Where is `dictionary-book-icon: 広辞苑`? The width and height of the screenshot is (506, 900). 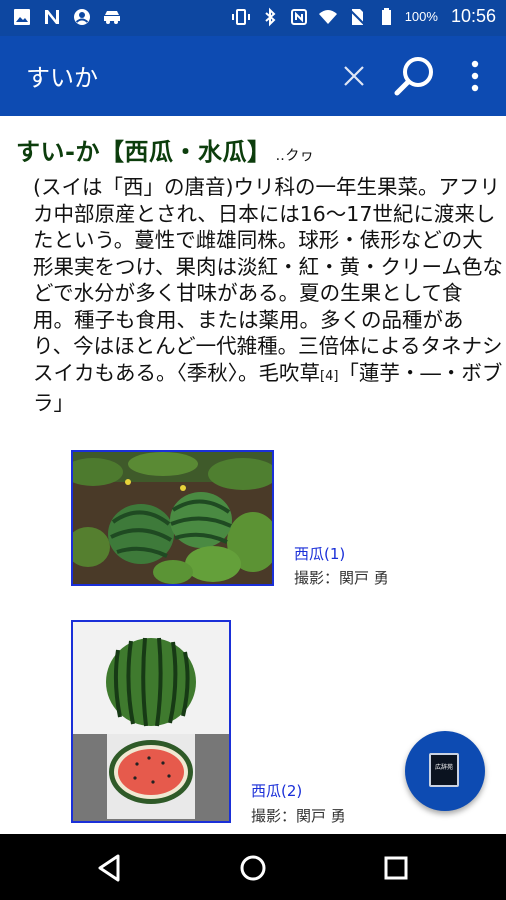
dictionary-book-icon: 広辞苑 is located at coordinates (444, 770).